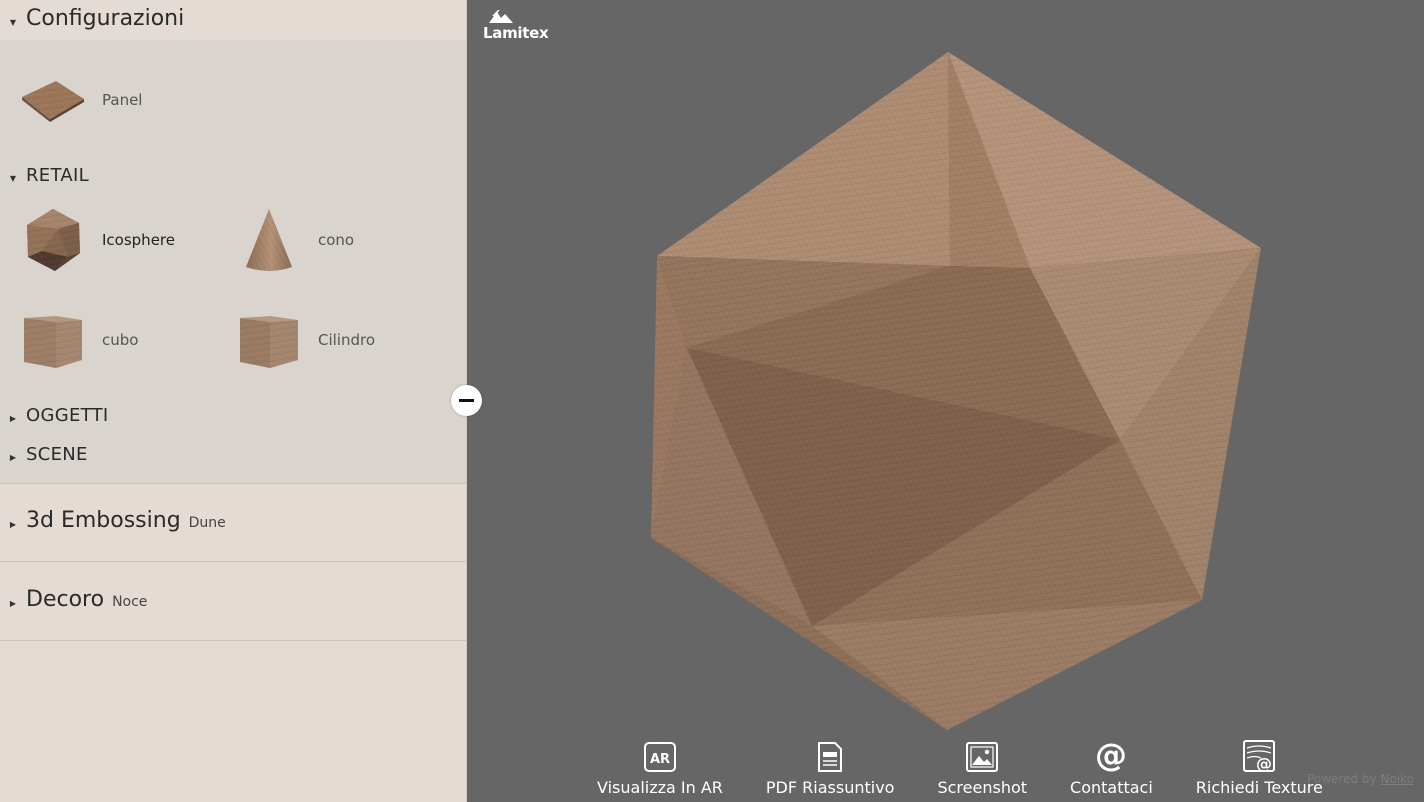 The height and width of the screenshot is (802, 1424). Describe the element at coordinates (305, 340) in the screenshot. I see `retail-item-cilindro: Cilindro` at that location.